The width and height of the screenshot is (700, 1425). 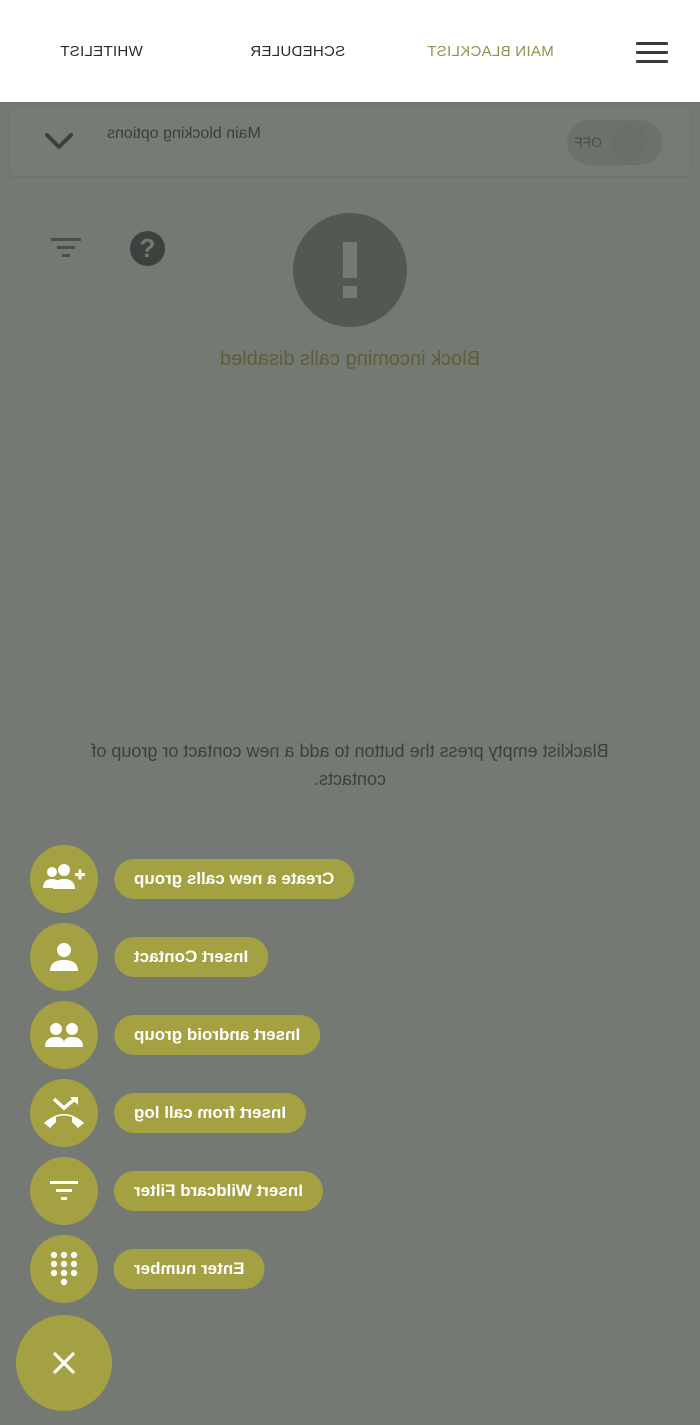 What do you see at coordinates (59, 141) in the screenshot?
I see `chevron-down-icon` at bounding box center [59, 141].